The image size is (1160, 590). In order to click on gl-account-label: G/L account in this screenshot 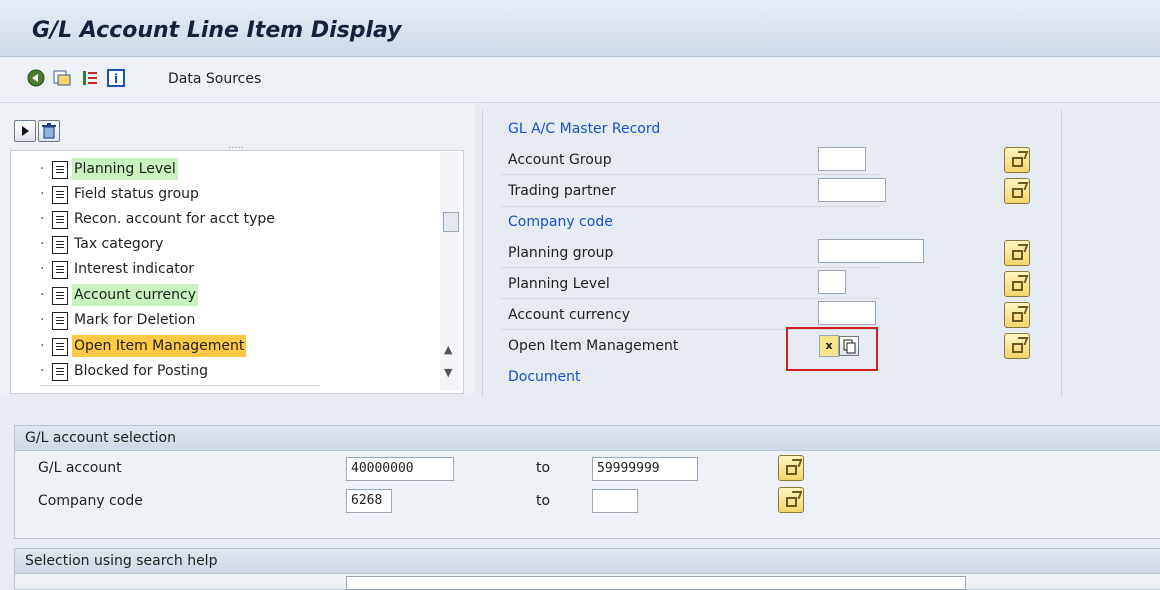, I will do `click(80, 468)`.